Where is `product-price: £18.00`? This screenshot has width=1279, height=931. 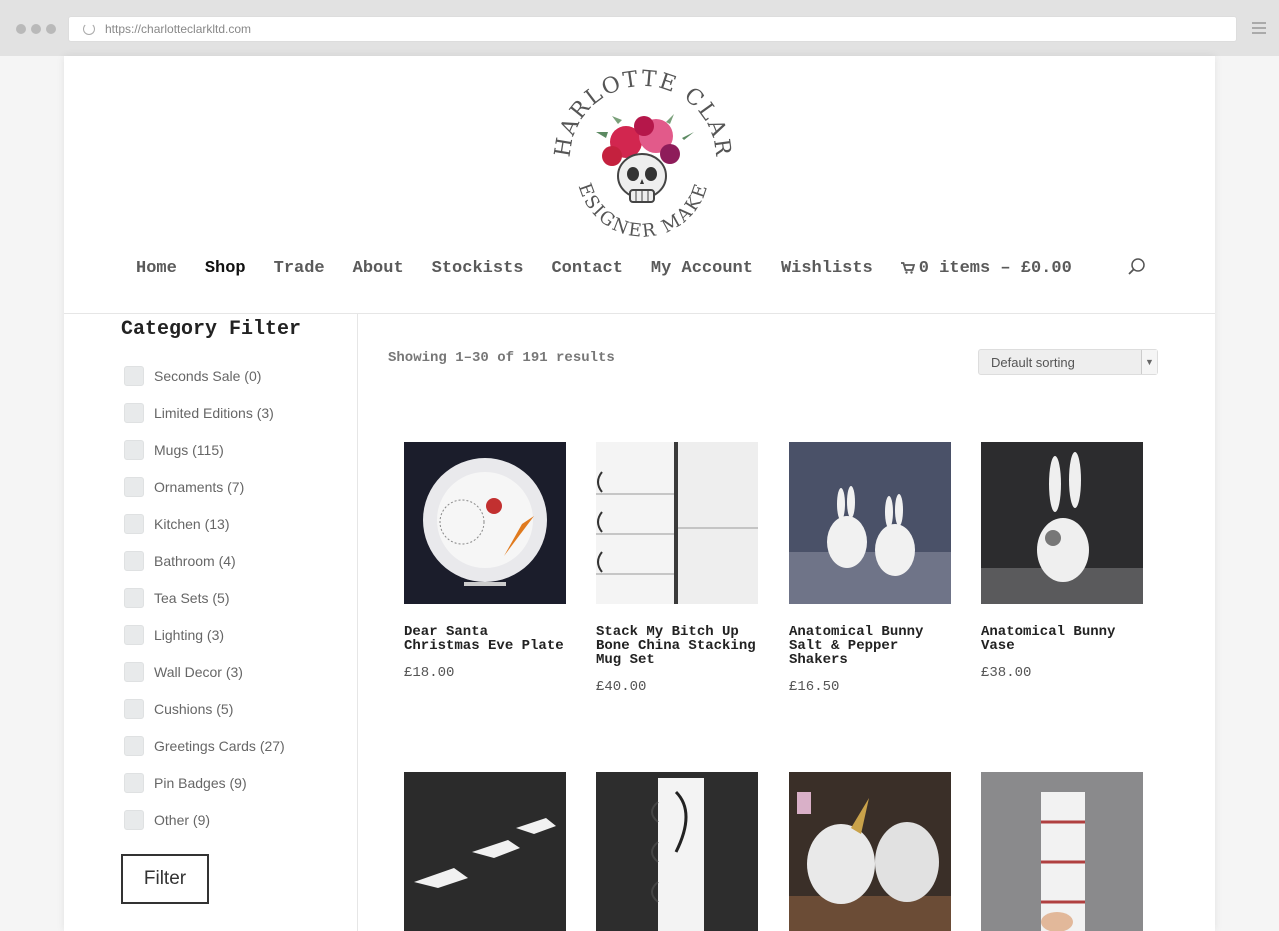 product-price: £18.00 is located at coordinates (429, 673).